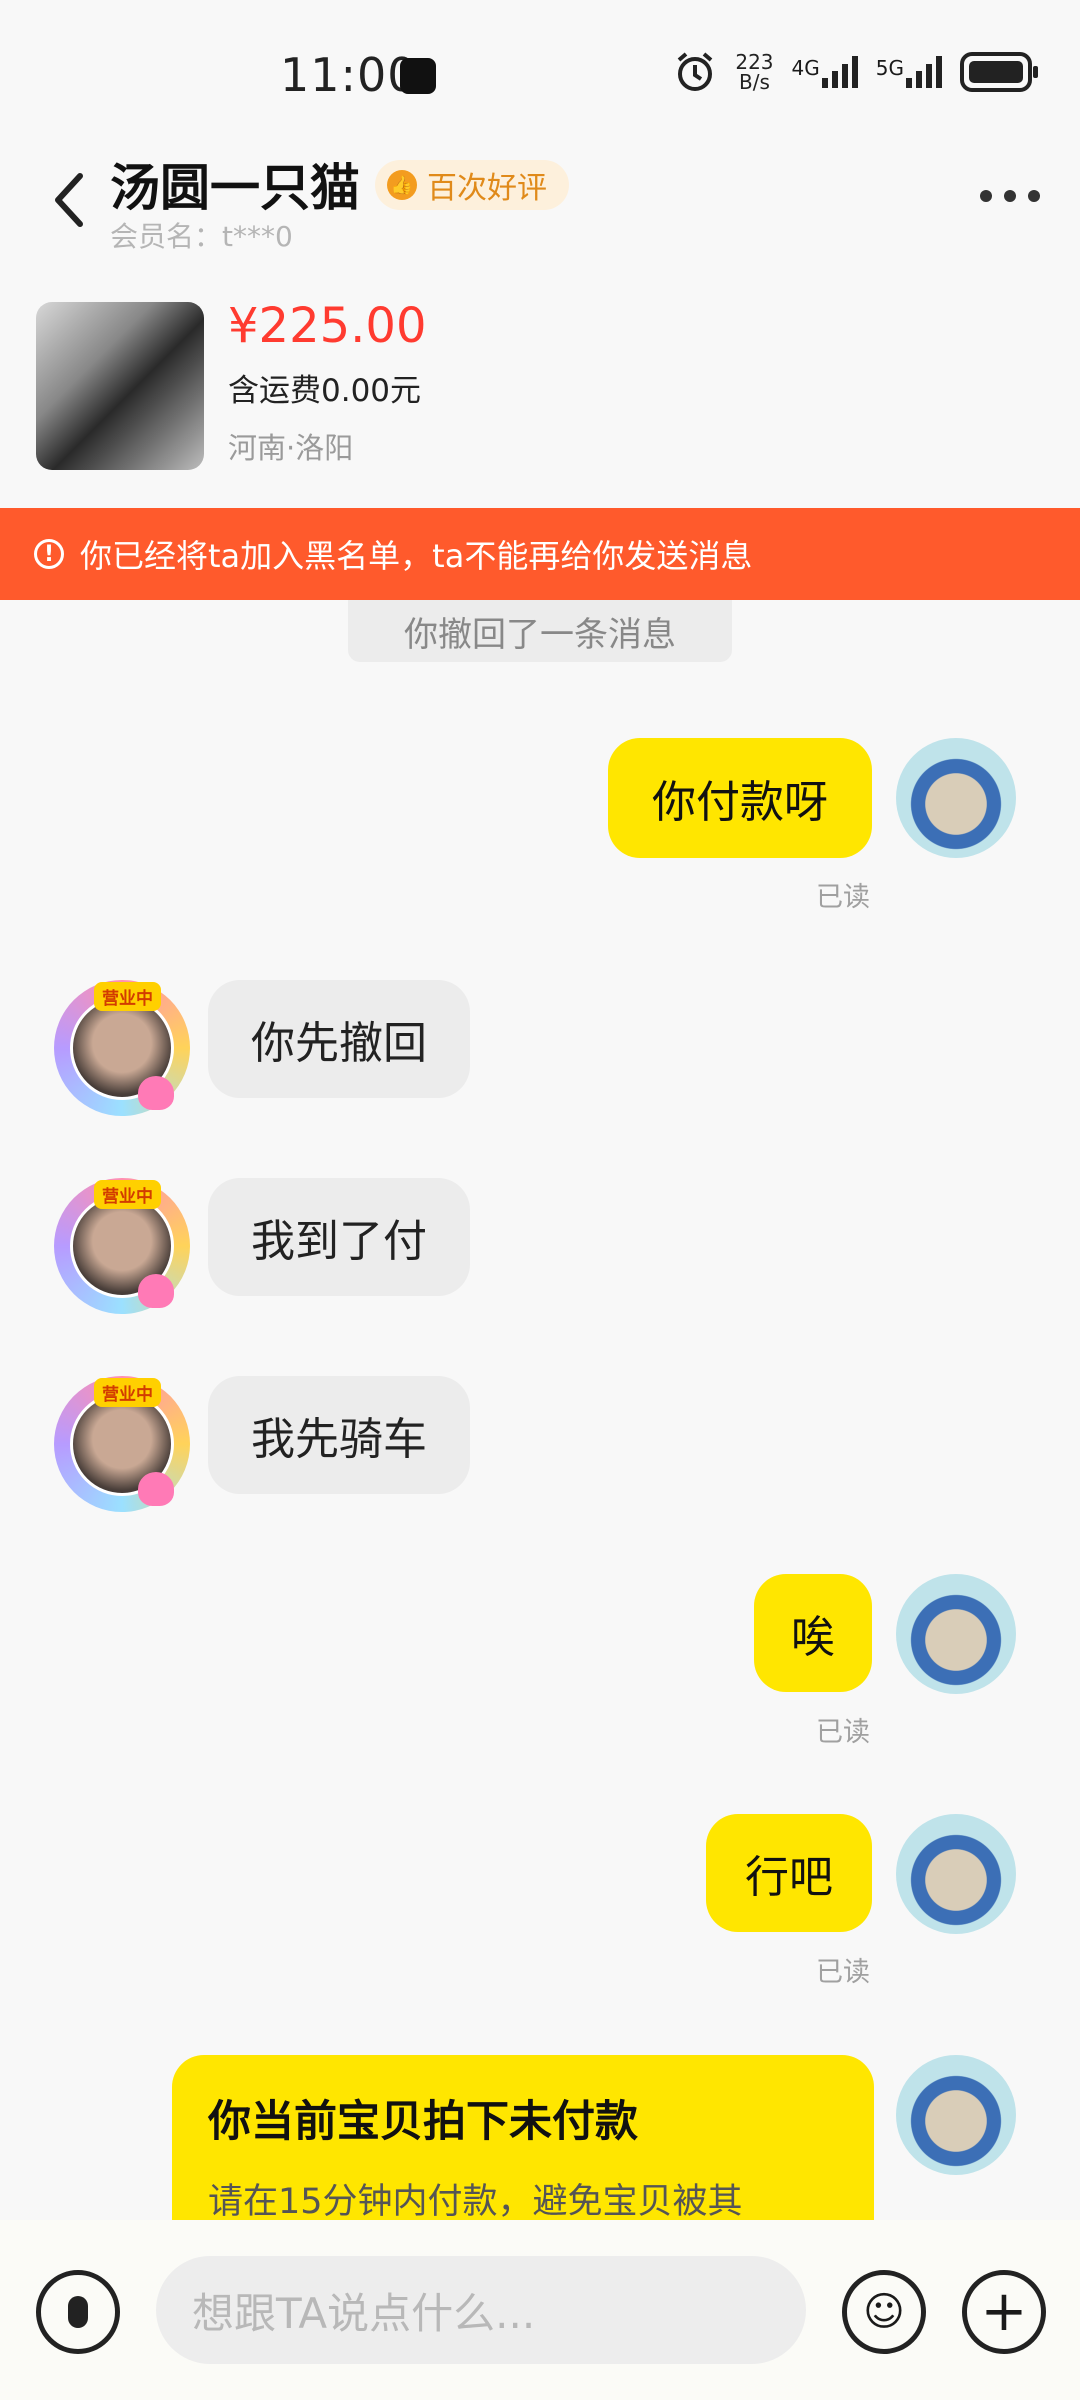 The image size is (1080, 2400). What do you see at coordinates (402, 185) in the screenshot?
I see `thumbs-up-icon: 👍` at bounding box center [402, 185].